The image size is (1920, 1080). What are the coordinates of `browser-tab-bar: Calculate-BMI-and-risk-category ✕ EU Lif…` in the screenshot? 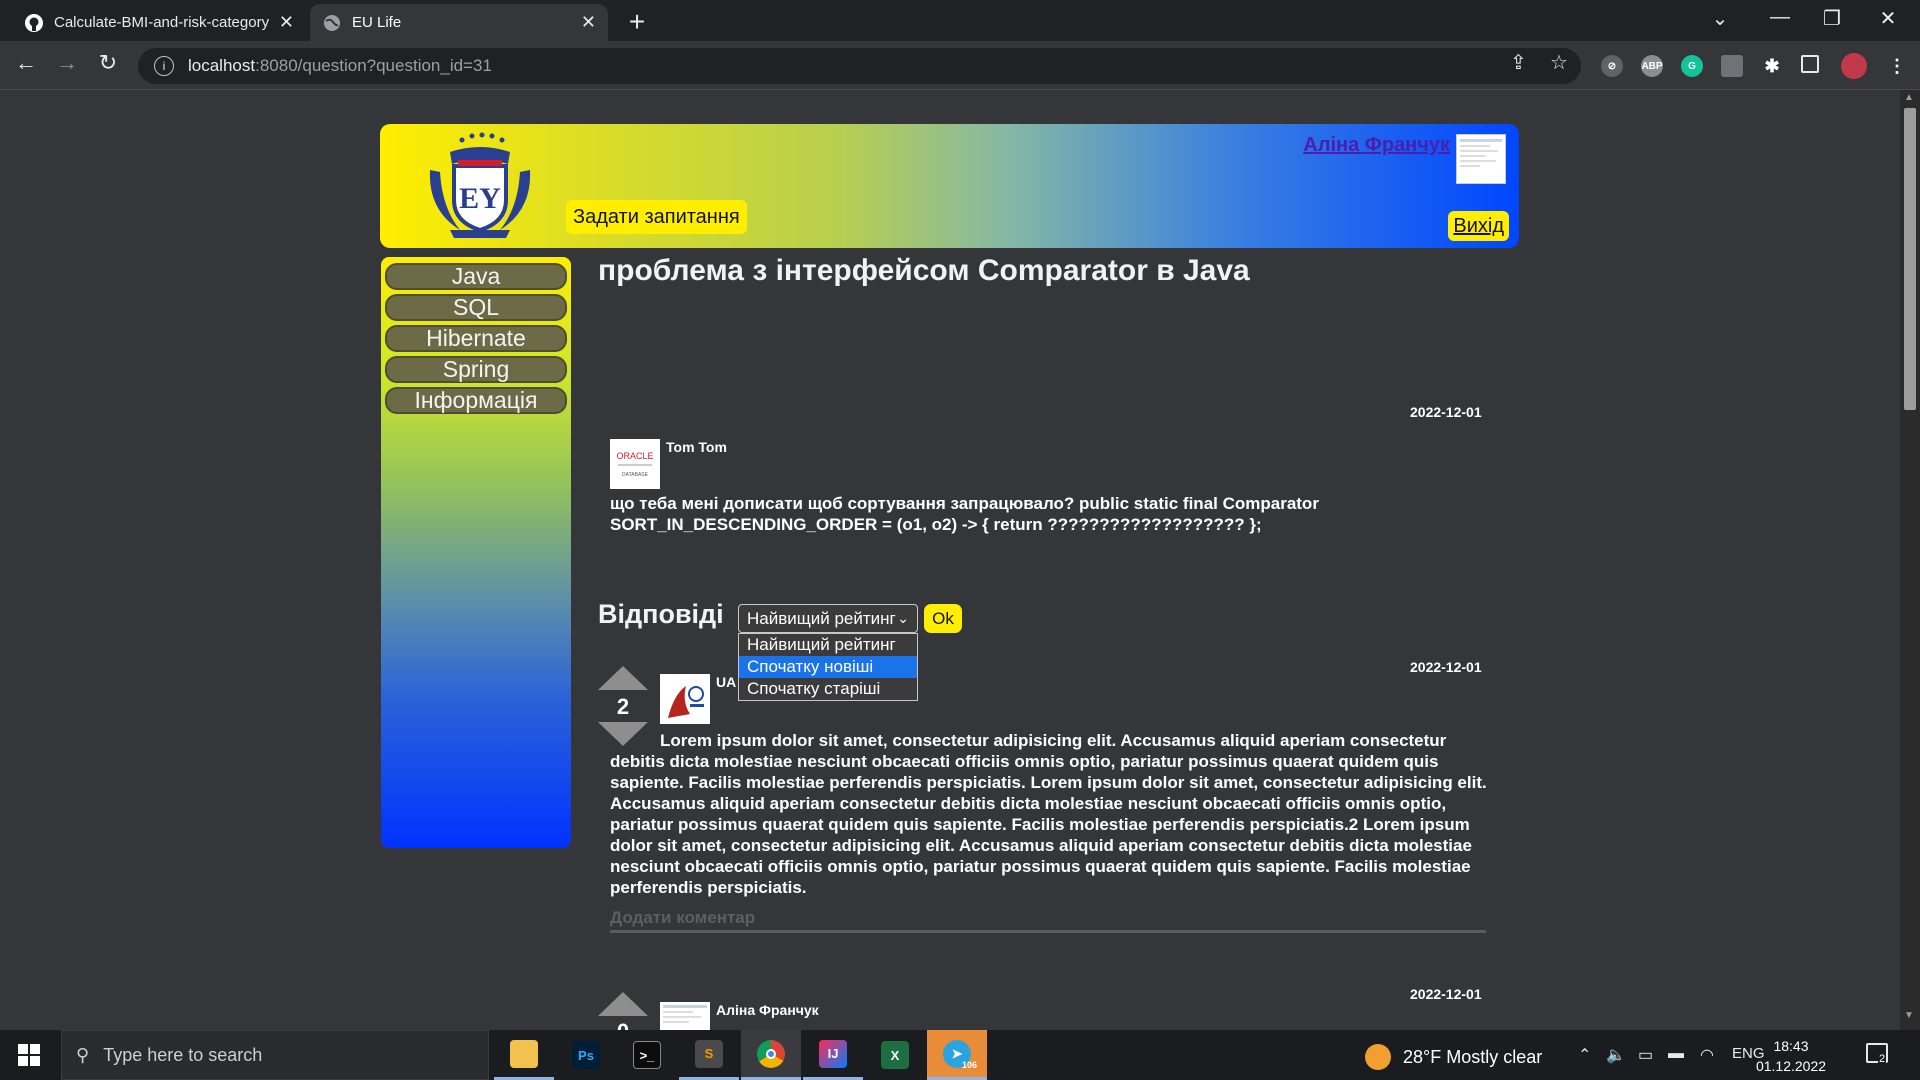 It's located at (960, 20).